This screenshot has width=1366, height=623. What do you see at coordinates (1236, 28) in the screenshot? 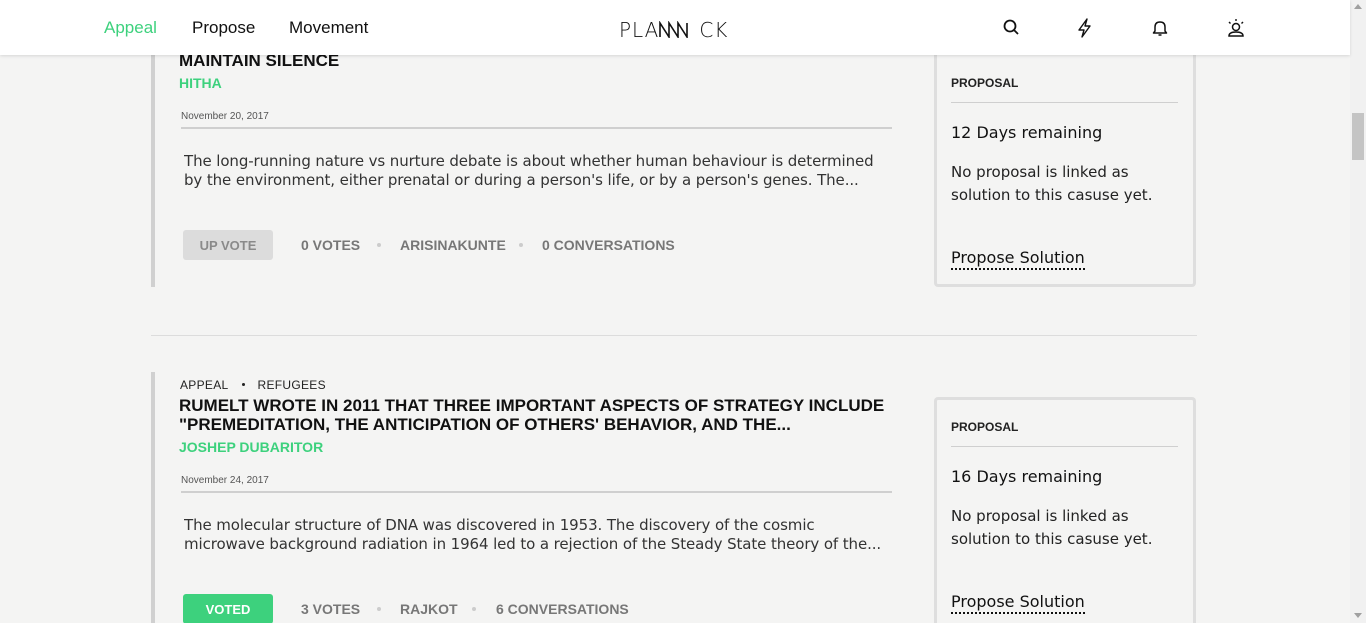
I see `user-icon` at bounding box center [1236, 28].